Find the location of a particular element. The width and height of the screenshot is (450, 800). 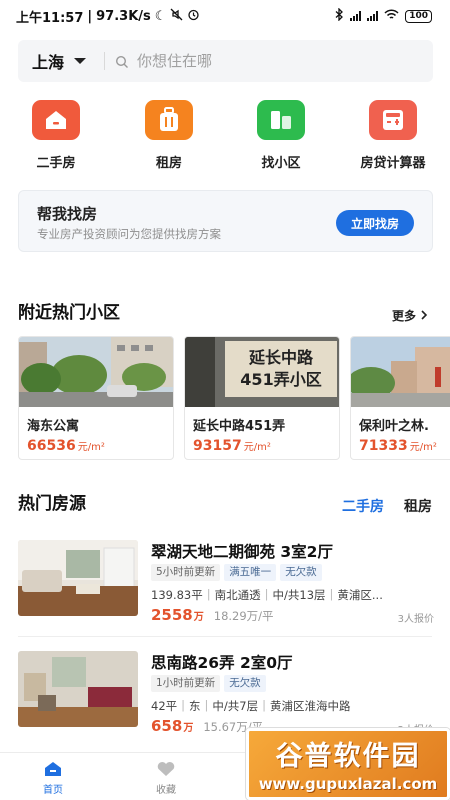

listing-orientation: 南北通透 is located at coordinates (237, 595).